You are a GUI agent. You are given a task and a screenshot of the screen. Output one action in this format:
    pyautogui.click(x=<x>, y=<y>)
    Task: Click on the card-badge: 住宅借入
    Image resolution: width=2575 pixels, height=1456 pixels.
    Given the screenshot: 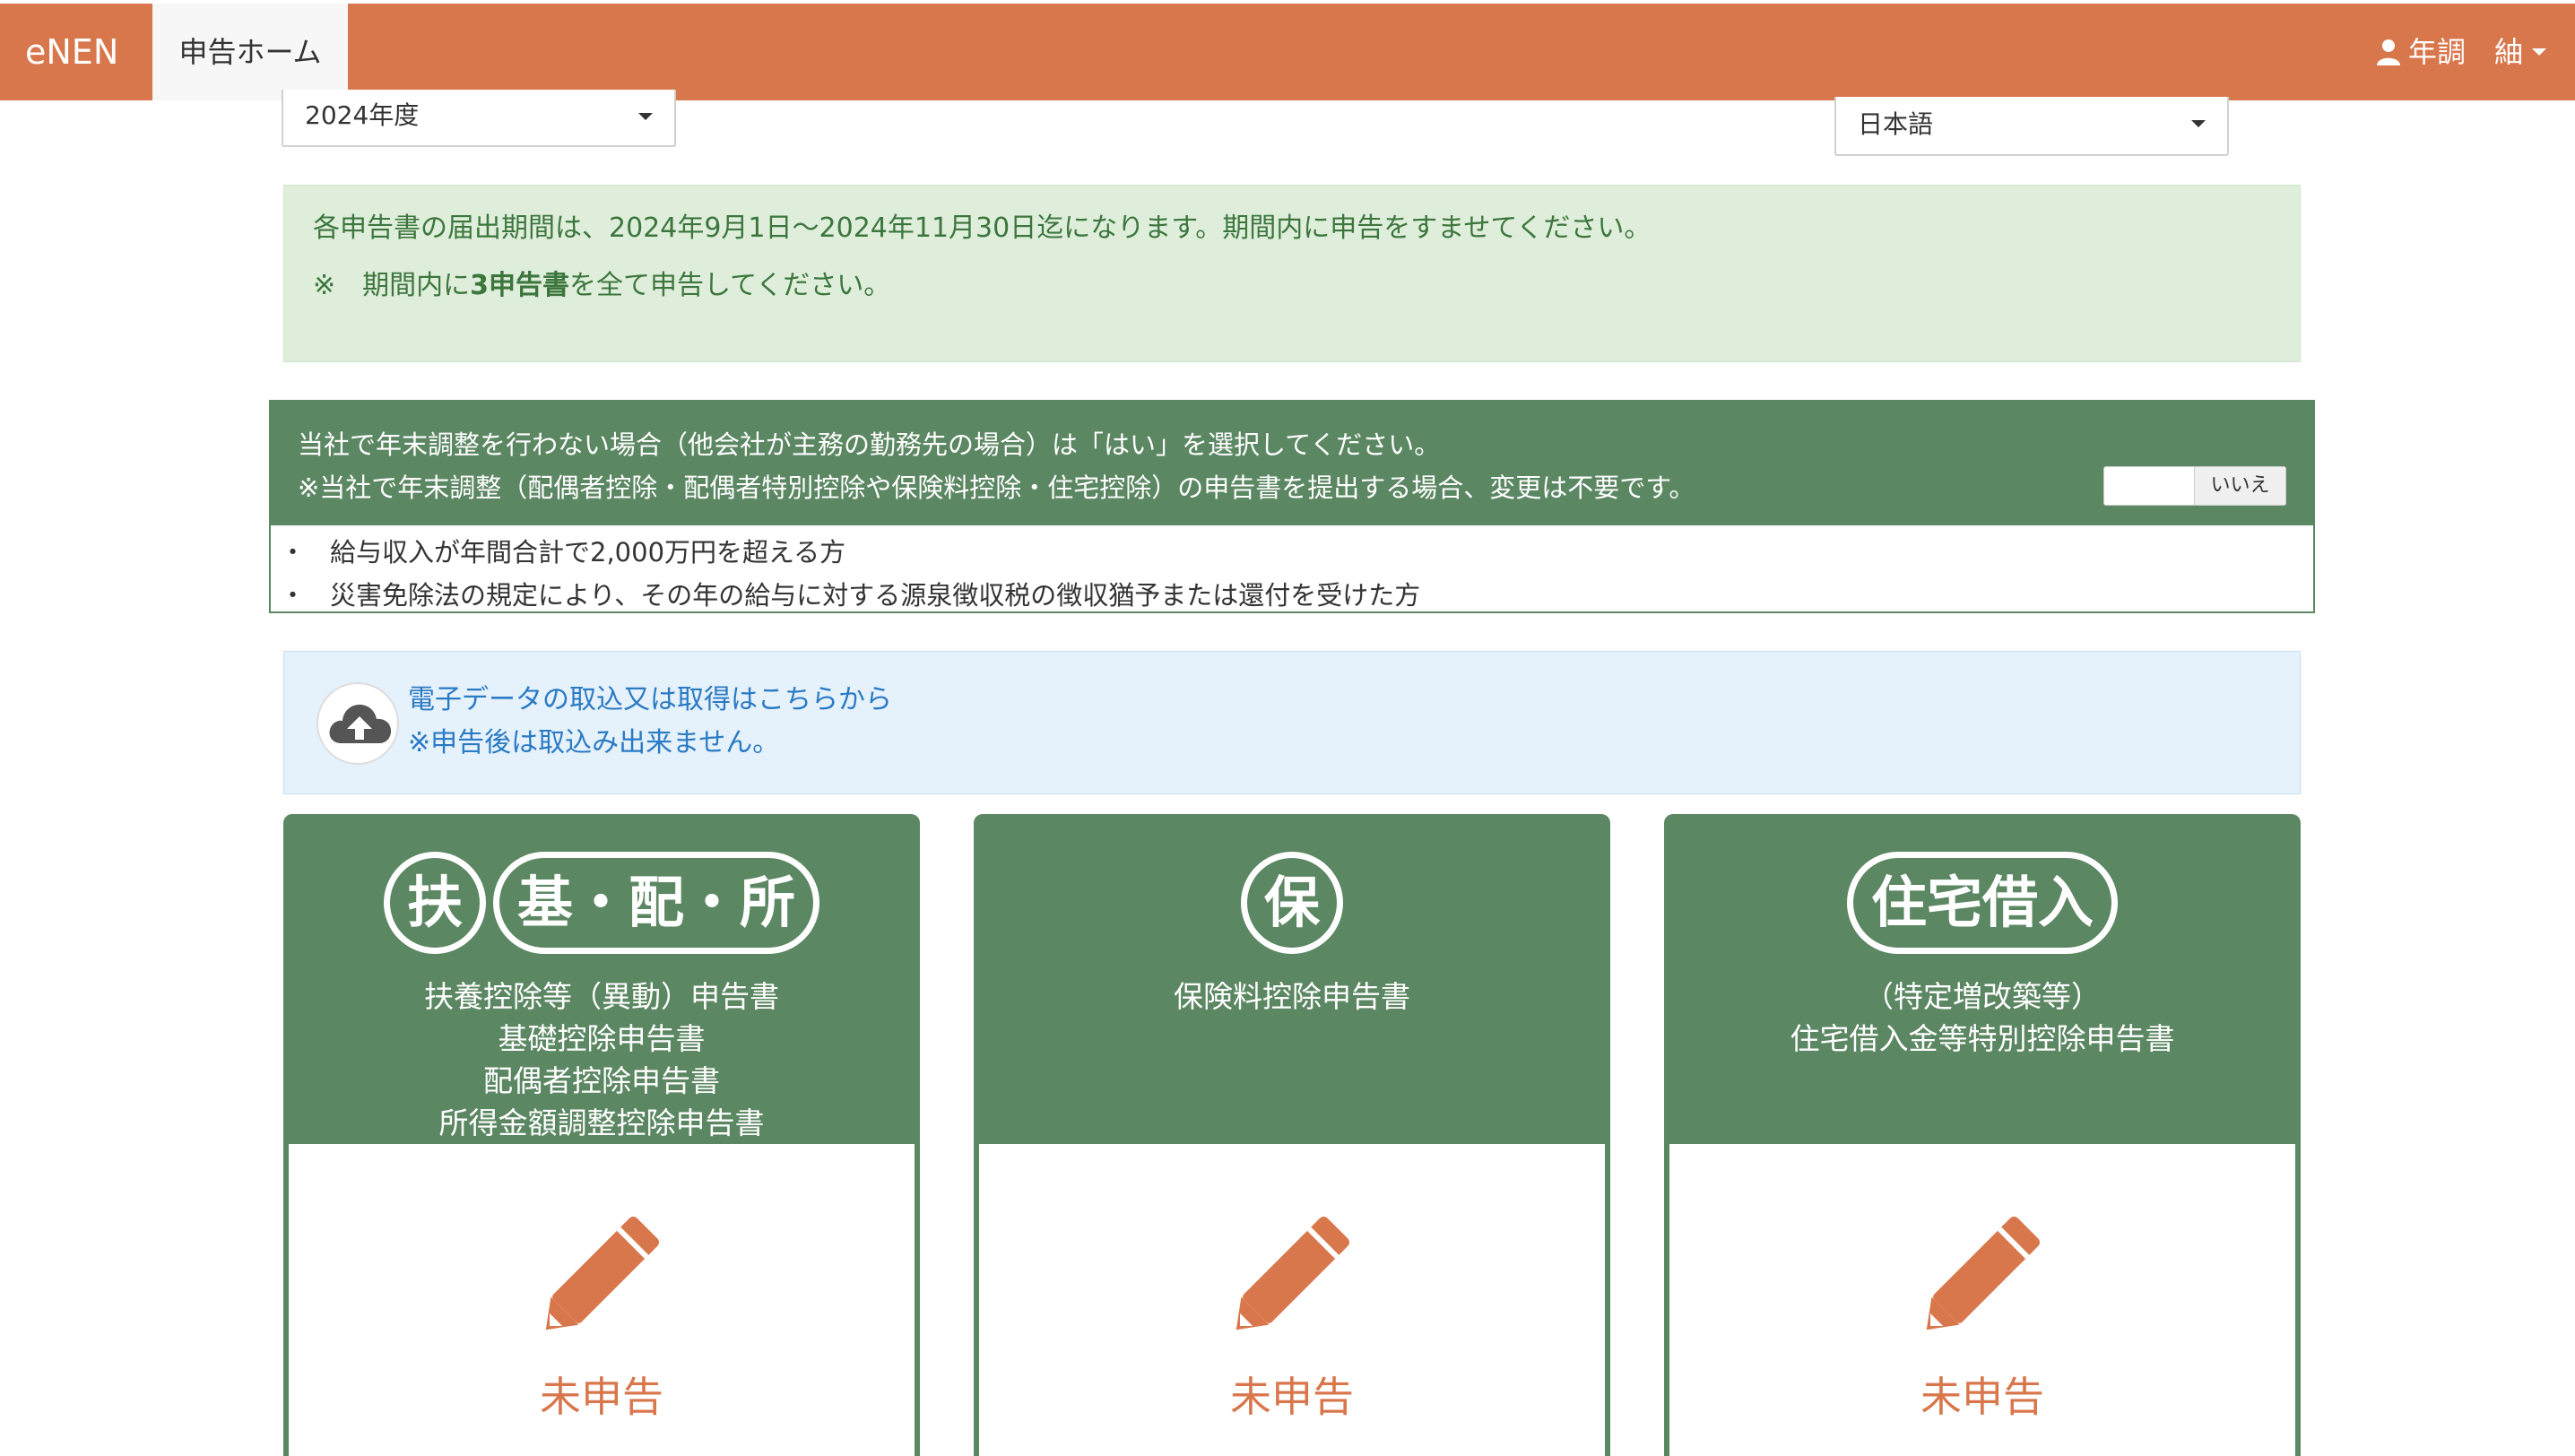 What is the action you would take?
    pyautogui.click(x=1982, y=903)
    